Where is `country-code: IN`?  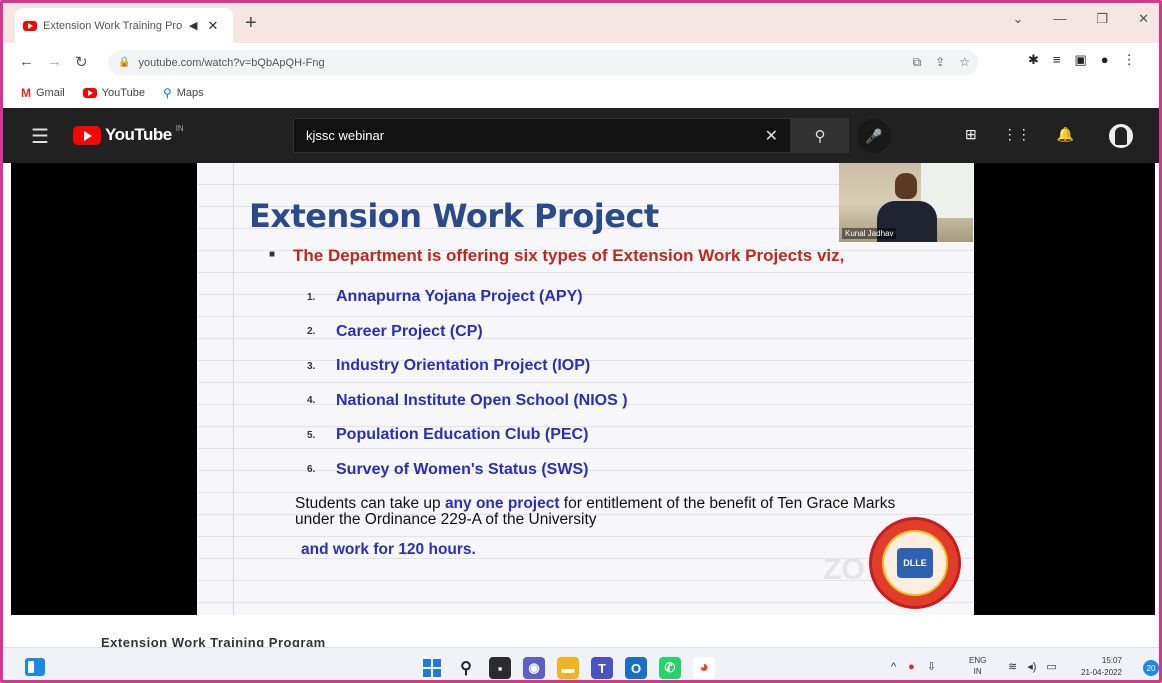 country-code: IN is located at coordinates (179, 128).